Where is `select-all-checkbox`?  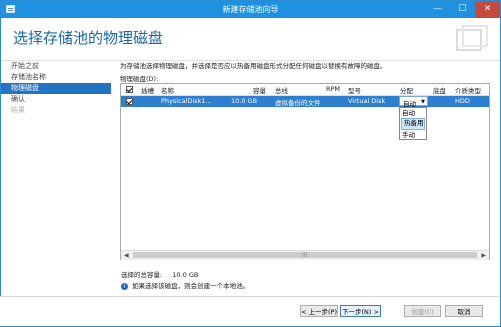
select-all-checkbox is located at coordinates (129, 89).